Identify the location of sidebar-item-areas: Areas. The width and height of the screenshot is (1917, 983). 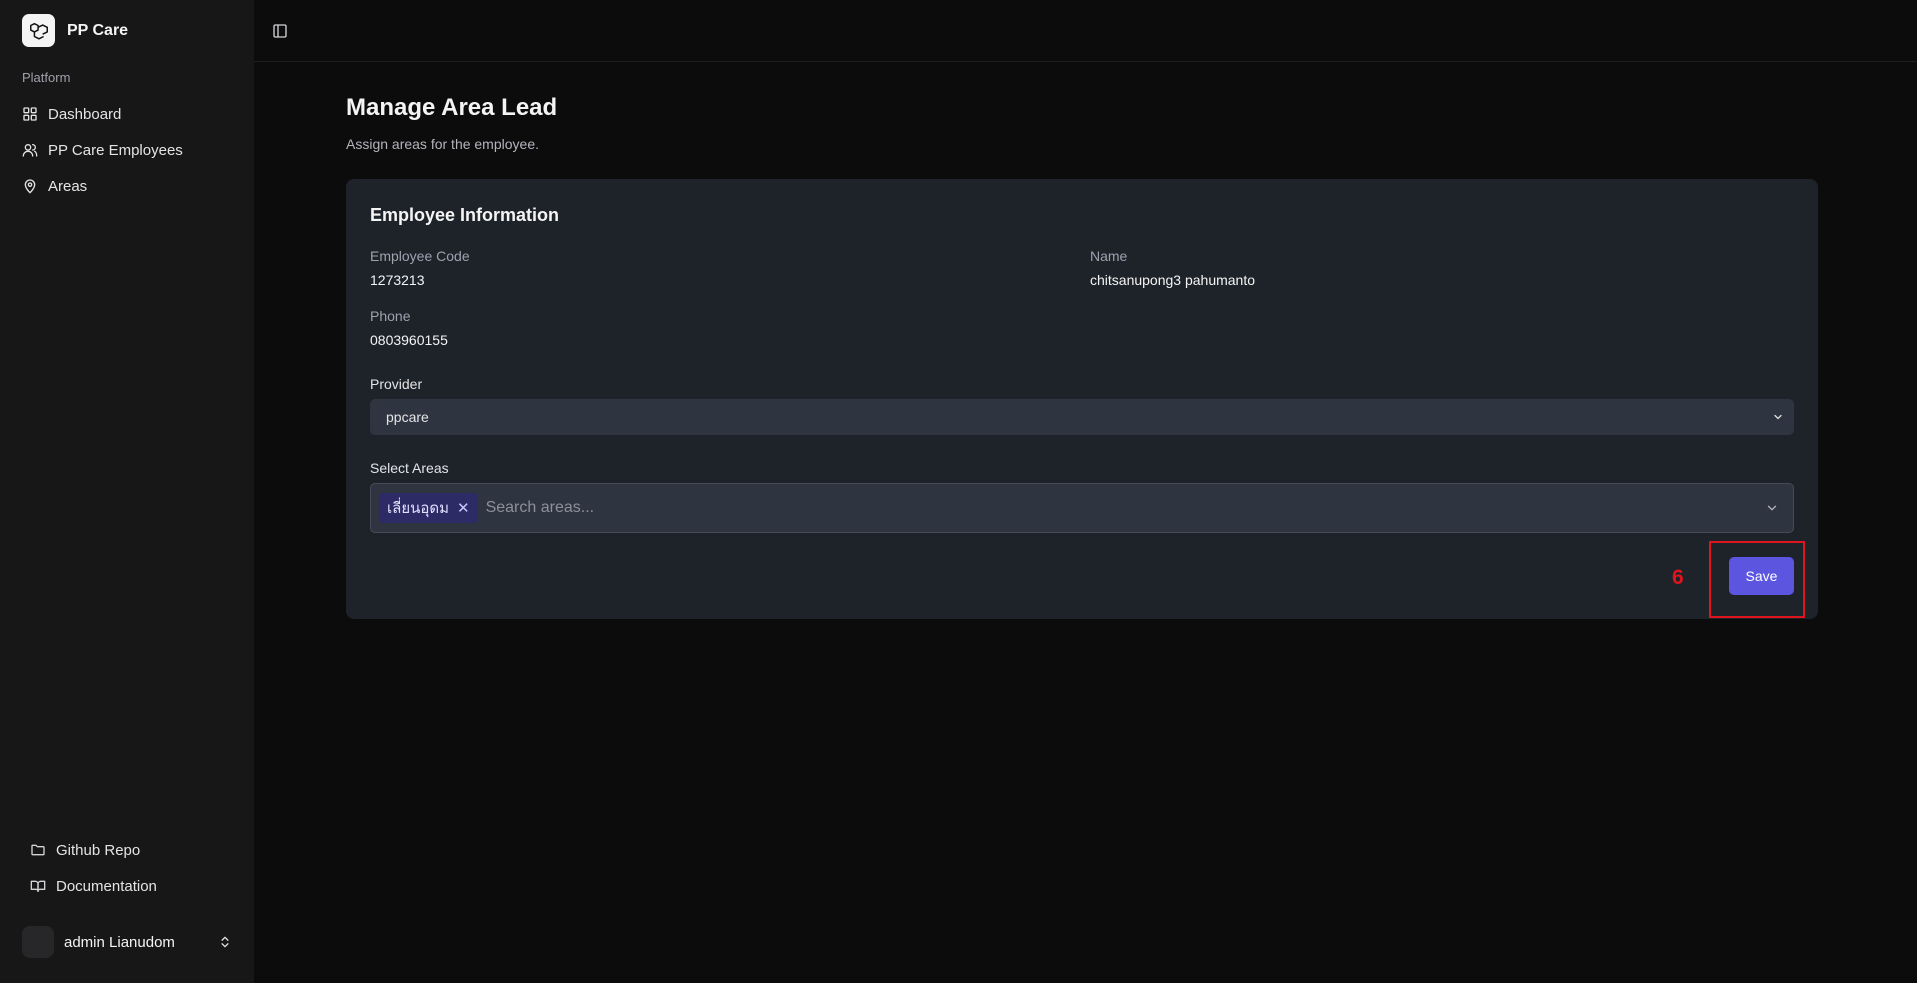
(127, 186).